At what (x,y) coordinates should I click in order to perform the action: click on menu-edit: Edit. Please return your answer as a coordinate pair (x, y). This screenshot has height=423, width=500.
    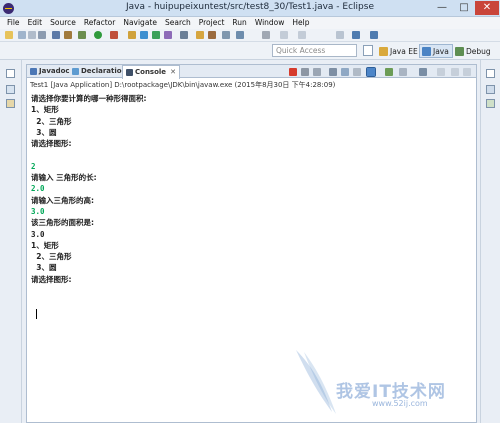
    Looking at the image, I should click on (35, 23).